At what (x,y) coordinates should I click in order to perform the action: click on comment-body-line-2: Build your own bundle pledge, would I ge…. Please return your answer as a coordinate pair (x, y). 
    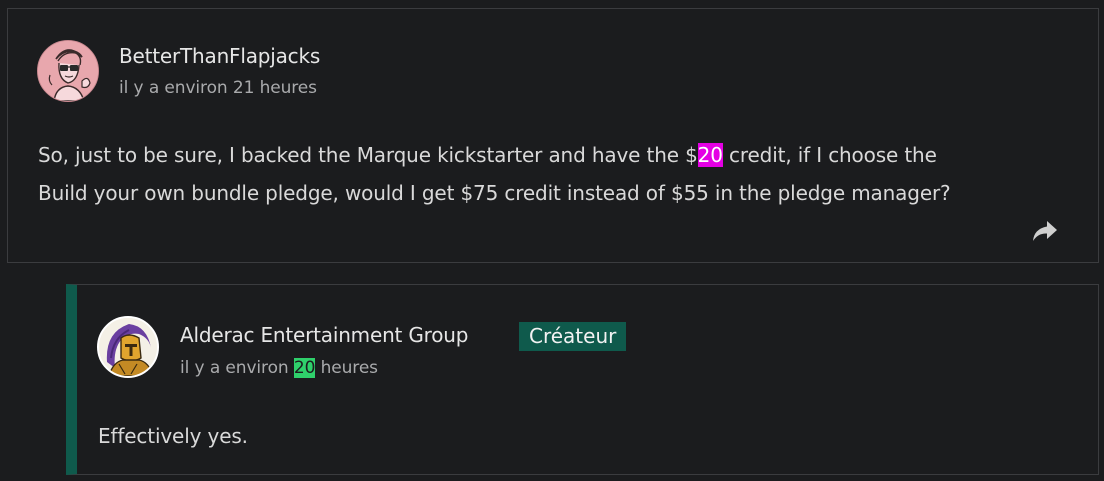
    Looking at the image, I should click on (494, 193).